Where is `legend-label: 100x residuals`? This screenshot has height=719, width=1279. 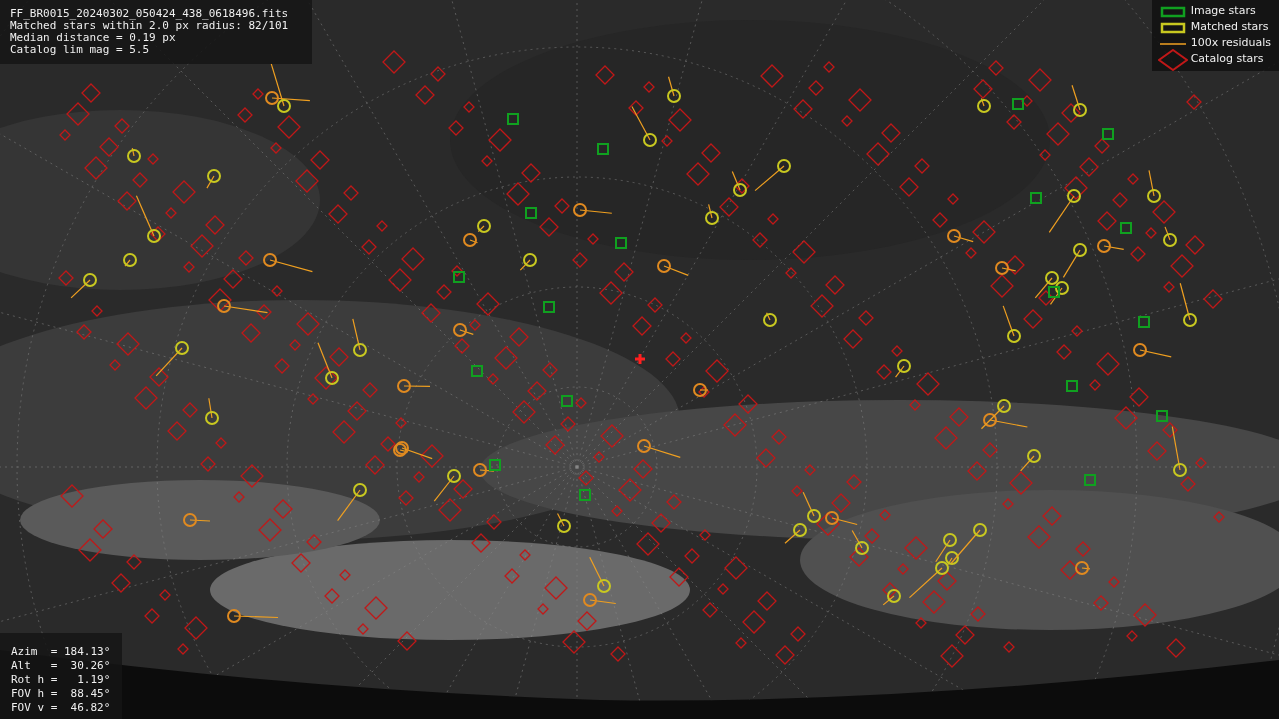 legend-label: 100x residuals is located at coordinates (1230, 43).